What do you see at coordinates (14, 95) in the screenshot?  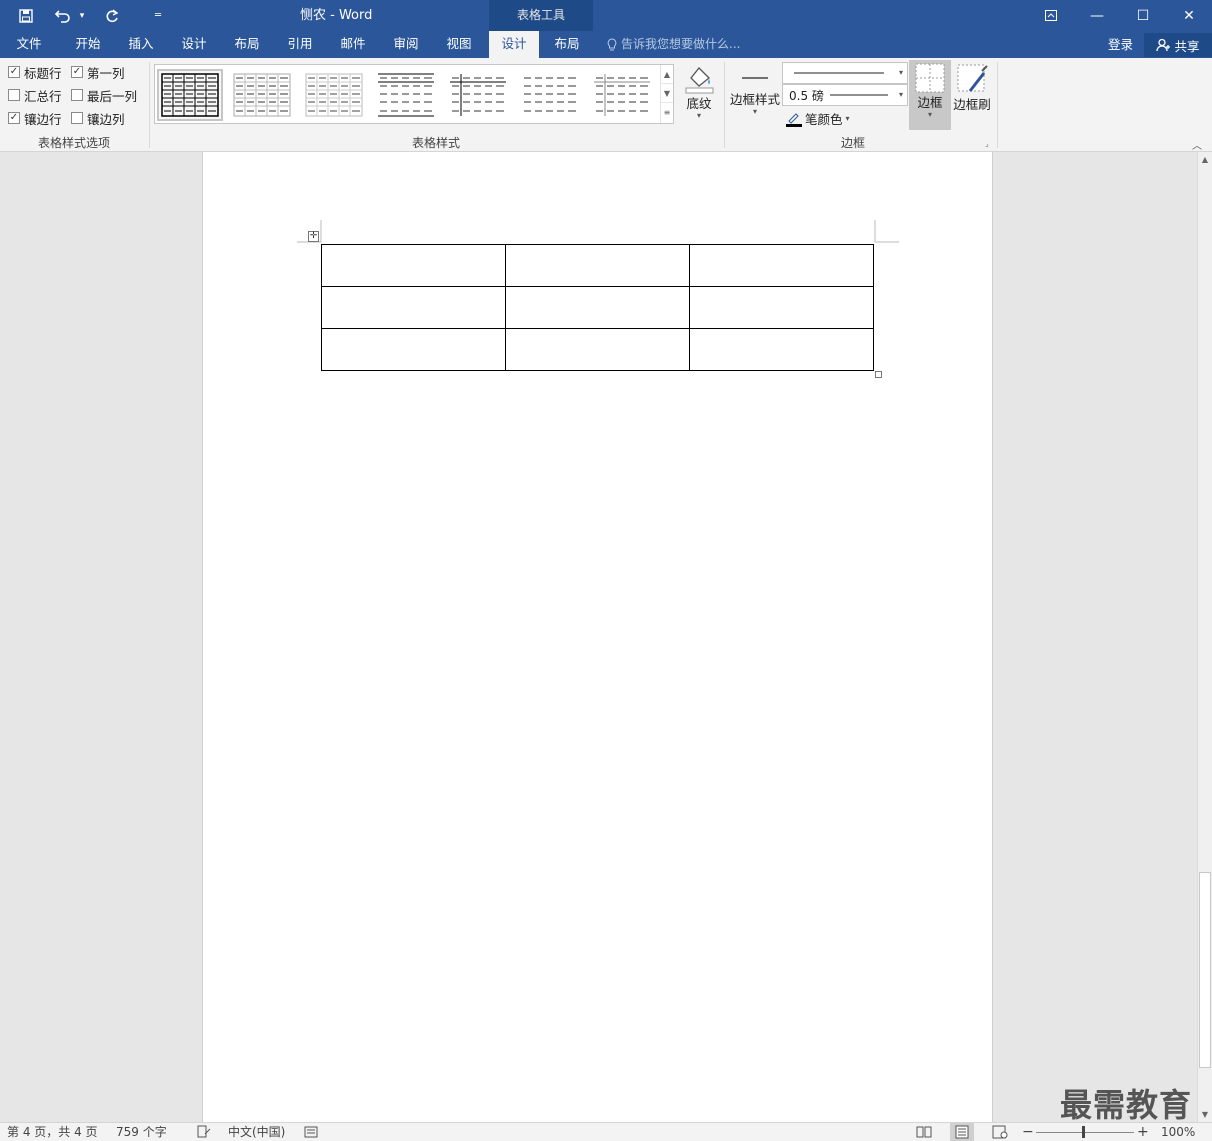 I see `checkbox-unchecked-icon` at bounding box center [14, 95].